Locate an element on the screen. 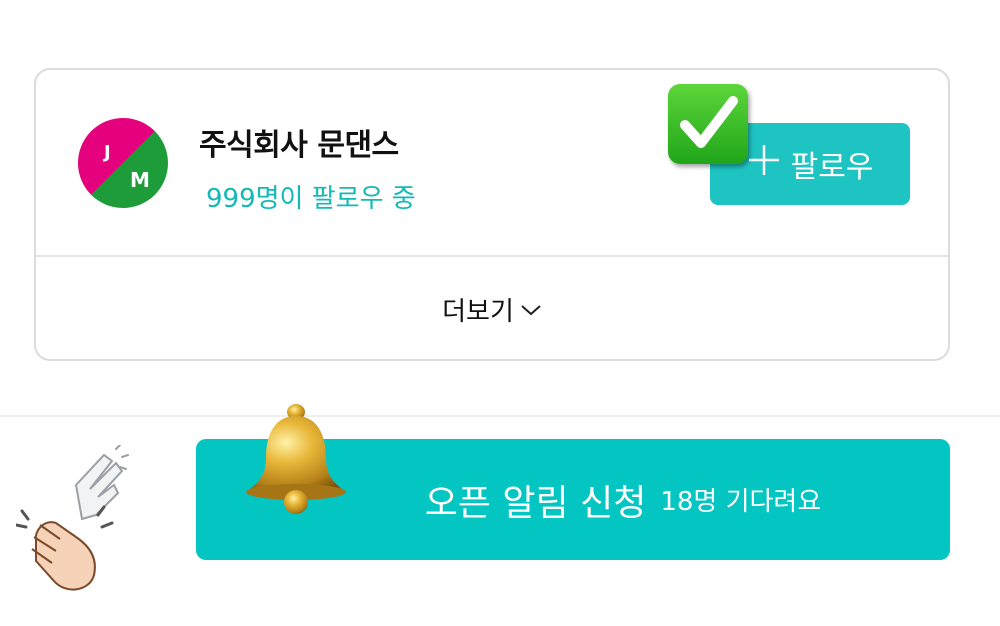 This screenshot has height=626, width=1000. open-notification-label: 오픈 알림 신청 is located at coordinates (535, 503).